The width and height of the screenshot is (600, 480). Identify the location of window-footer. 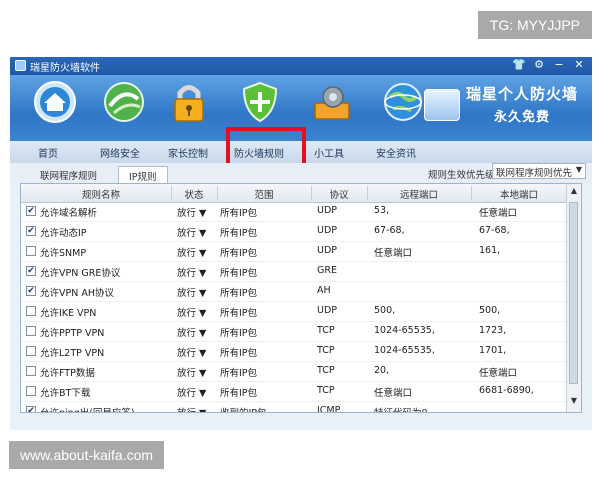
(301, 422).